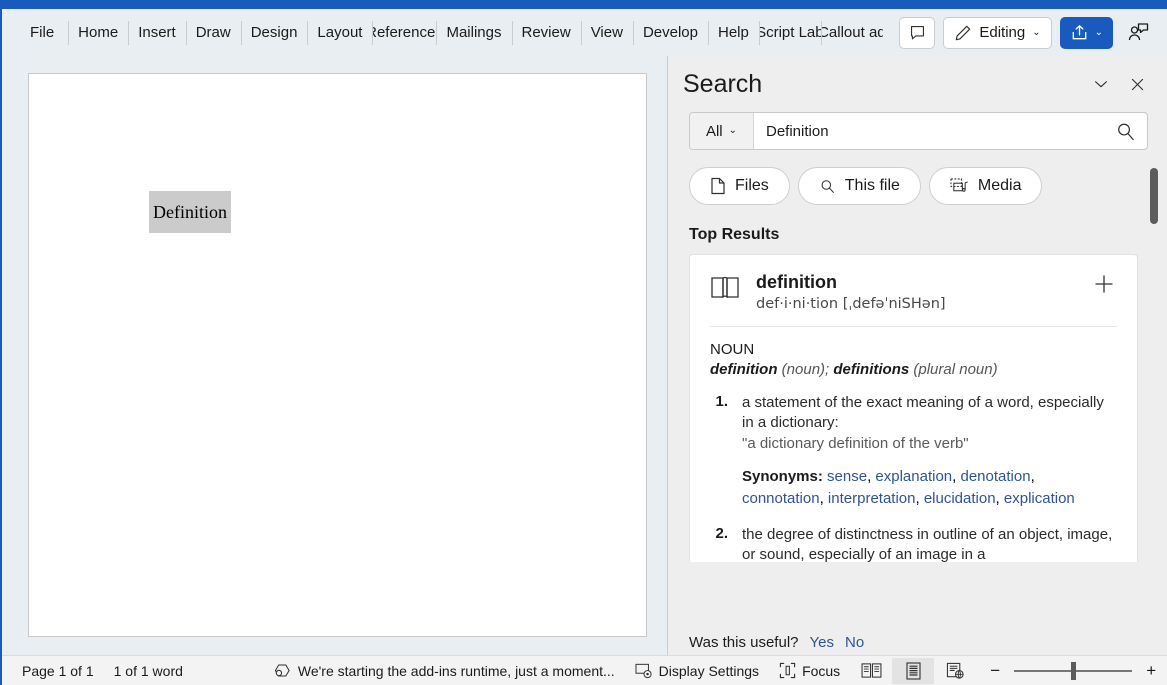 Image resolution: width=1167 pixels, height=685 pixels. Describe the element at coordinates (955, 671) in the screenshot. I see `web-layout-button` at that location.